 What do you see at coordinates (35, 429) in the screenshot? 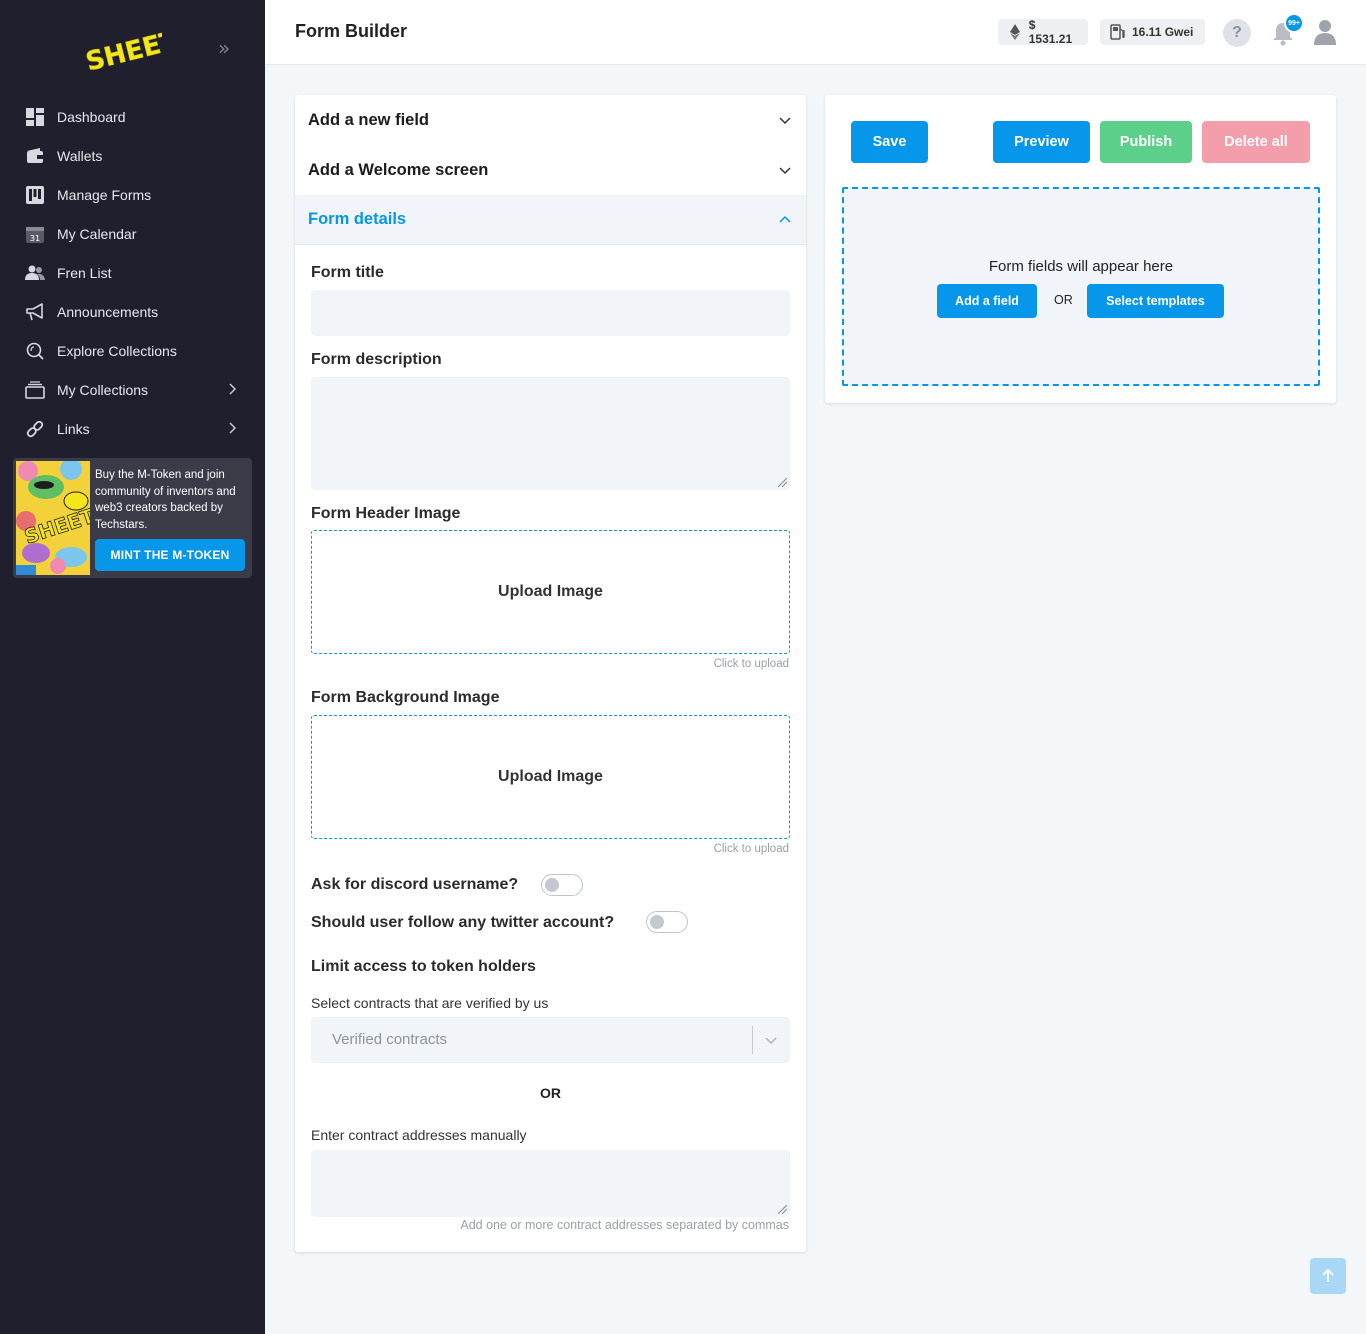
I see `link-icon` at bounding box center [35, 429].